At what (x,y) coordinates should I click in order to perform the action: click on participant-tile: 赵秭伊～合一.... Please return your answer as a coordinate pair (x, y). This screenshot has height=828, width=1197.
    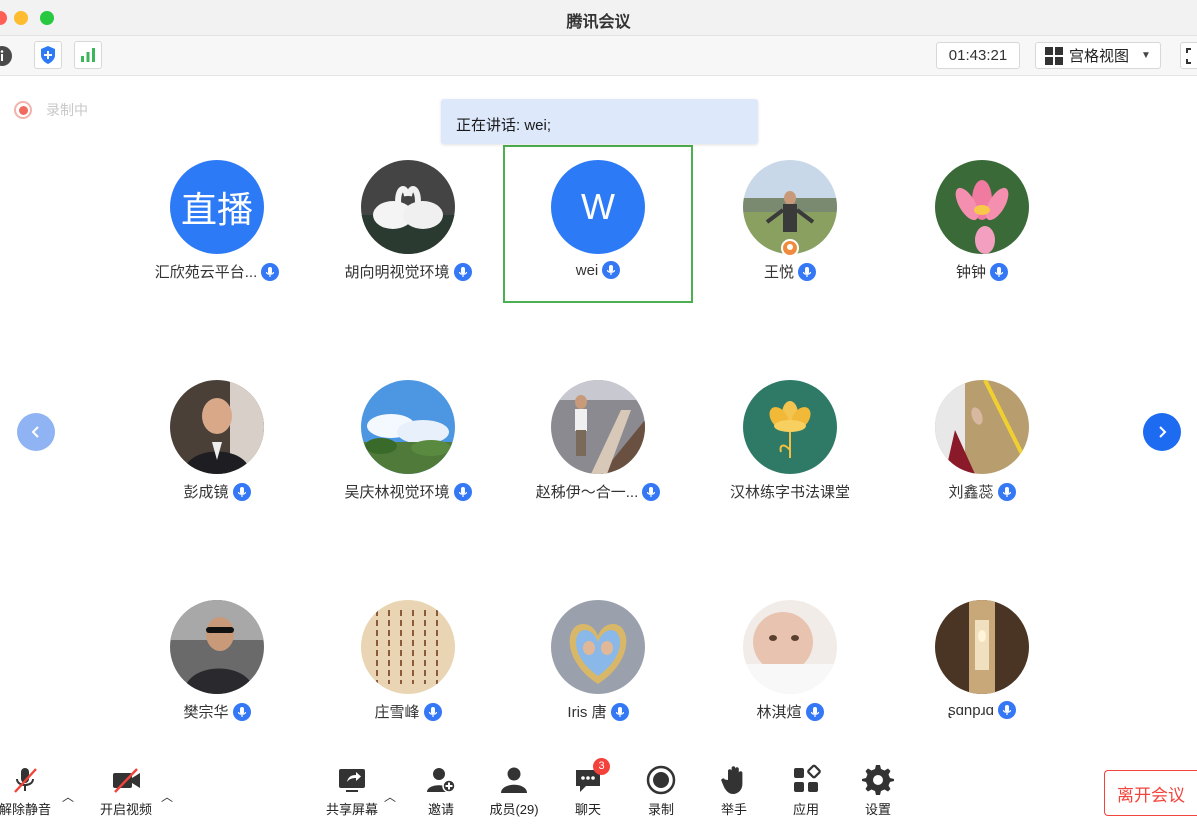
    Looking at the image, I should click on (598, 444).